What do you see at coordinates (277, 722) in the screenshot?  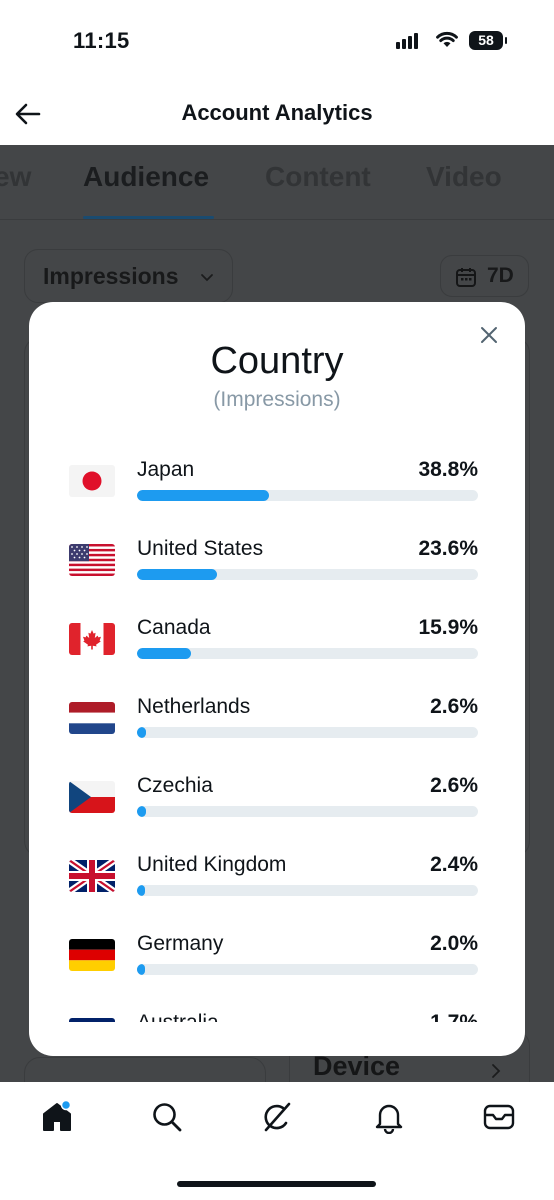 I see `list-item: Netherlands 2.6%` at bounding box center [277, 722].